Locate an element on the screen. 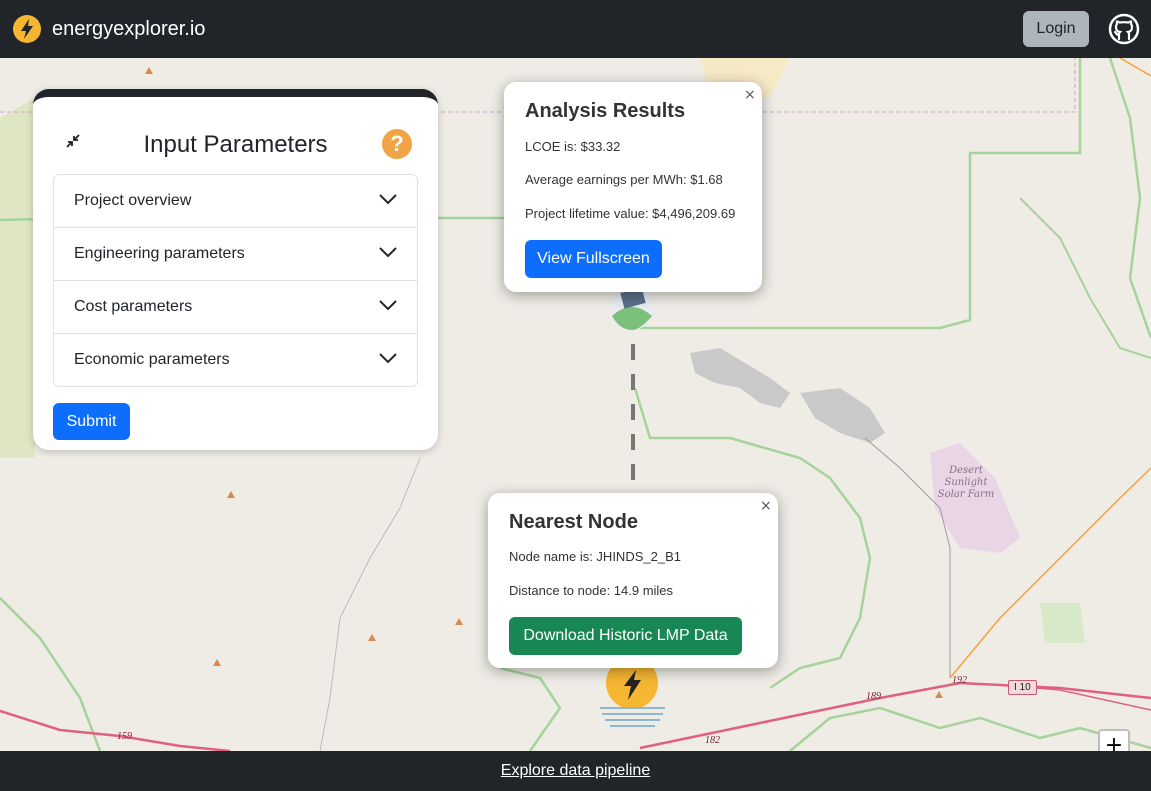 Image resolution: width=1151 pixels, height=791 pixels. accordion-item-engineering: Engineering parameters is located at coordinates (235, 254).